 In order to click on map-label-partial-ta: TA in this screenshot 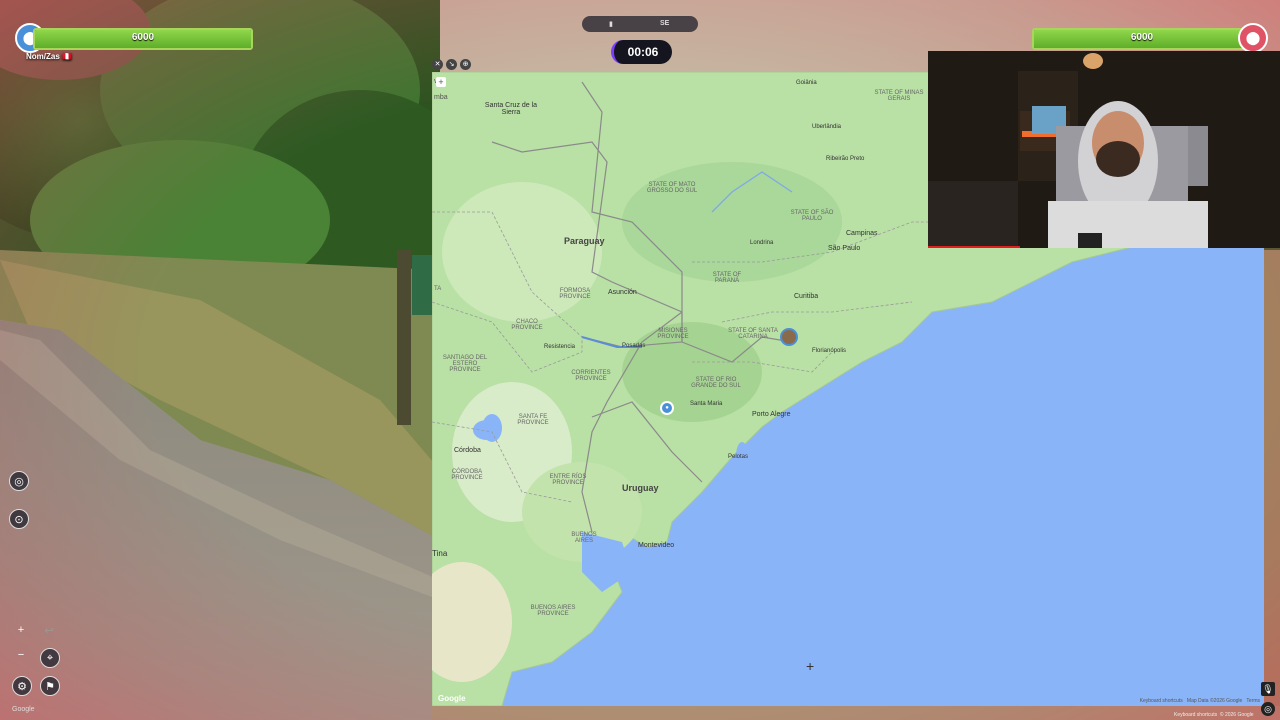, I will do `click(438, 289)`.